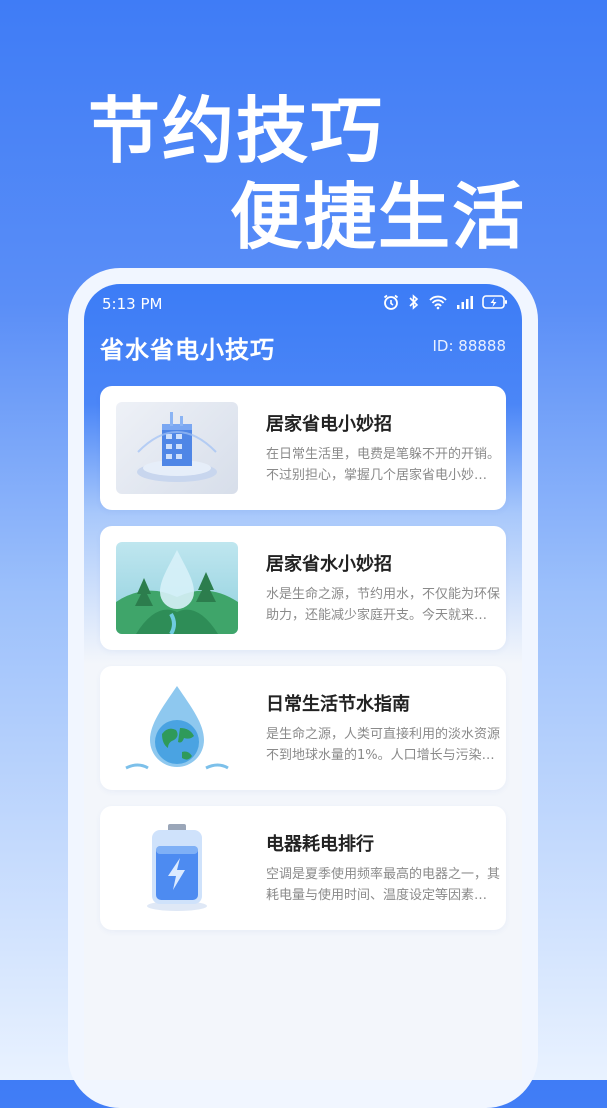  Describe the element at coordinates (378, 217) in the screenshot. I see `promo-headline-2: 便捷生活` at that location.